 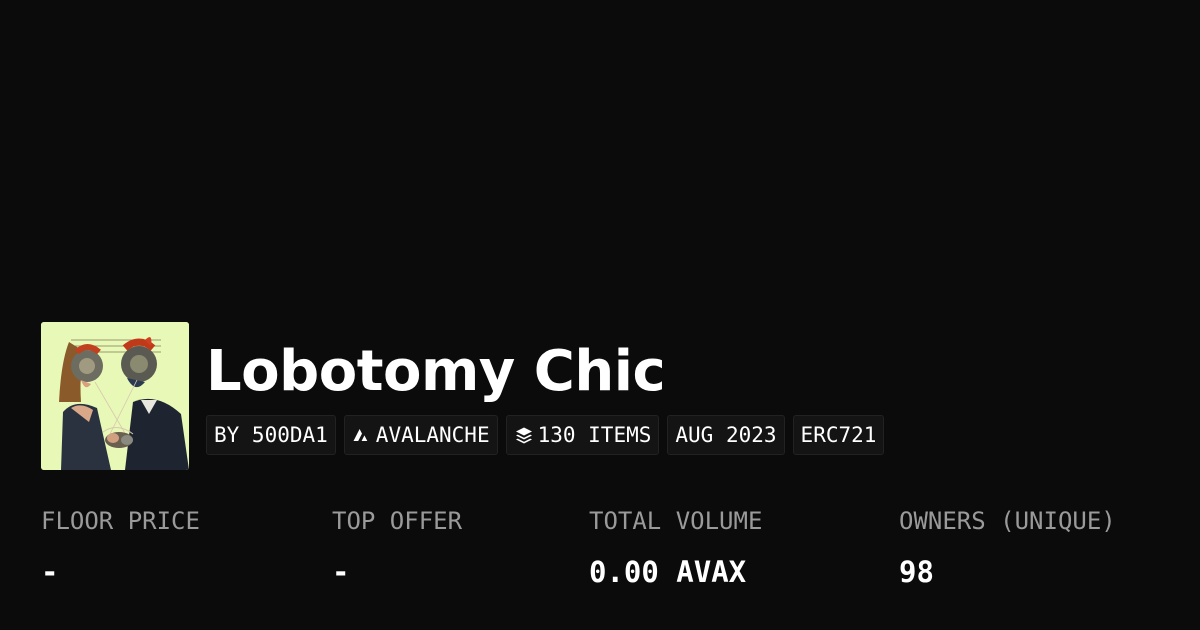 I want to click on tag-date-label: AUG 2023, so click(x=726, y=435).